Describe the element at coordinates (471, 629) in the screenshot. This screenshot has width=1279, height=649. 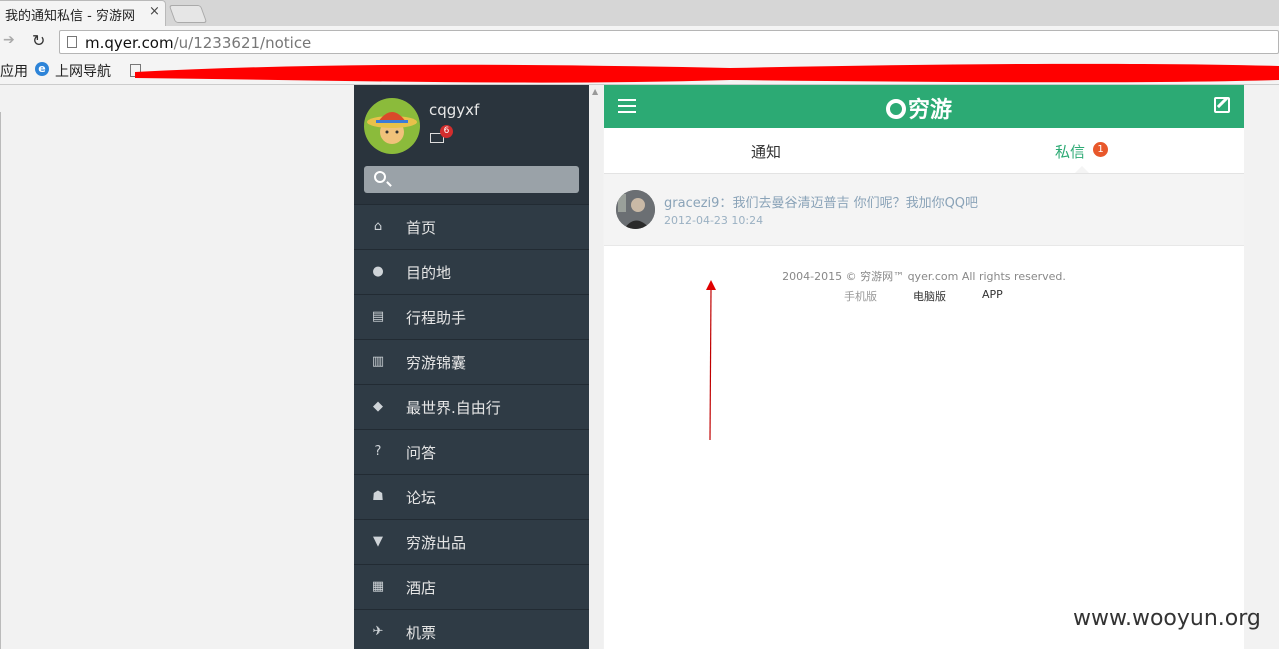
I see `sidebar-item-flights: ✈ 机票` at that location.